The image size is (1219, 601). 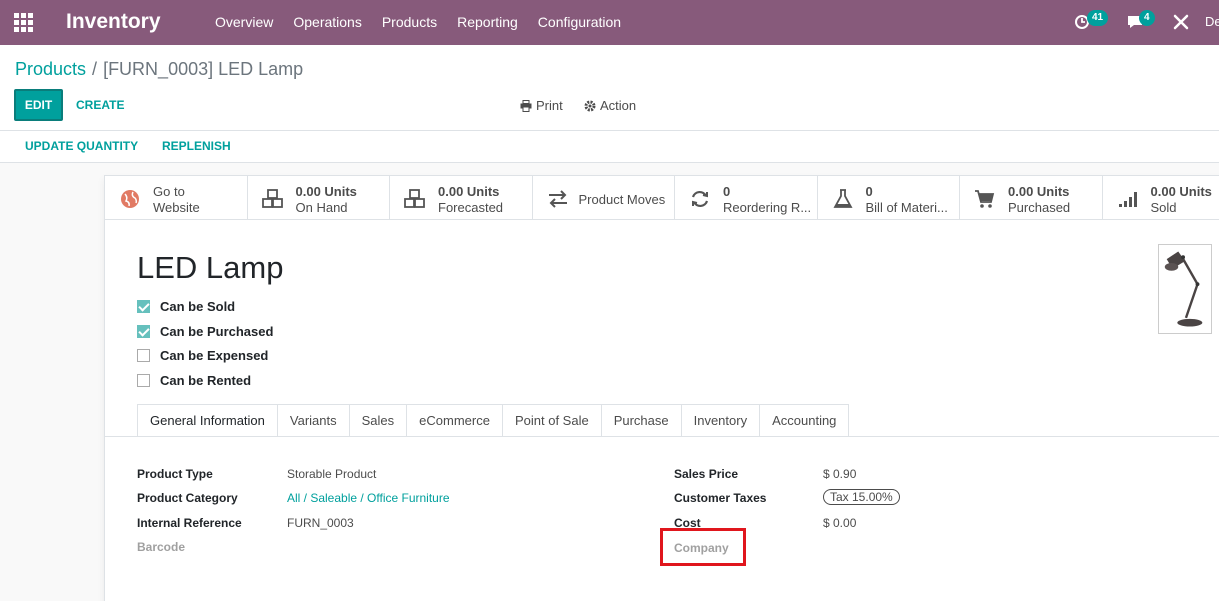 I want to click on smart-button-website: Go to Website, so click(x=176, y=198).